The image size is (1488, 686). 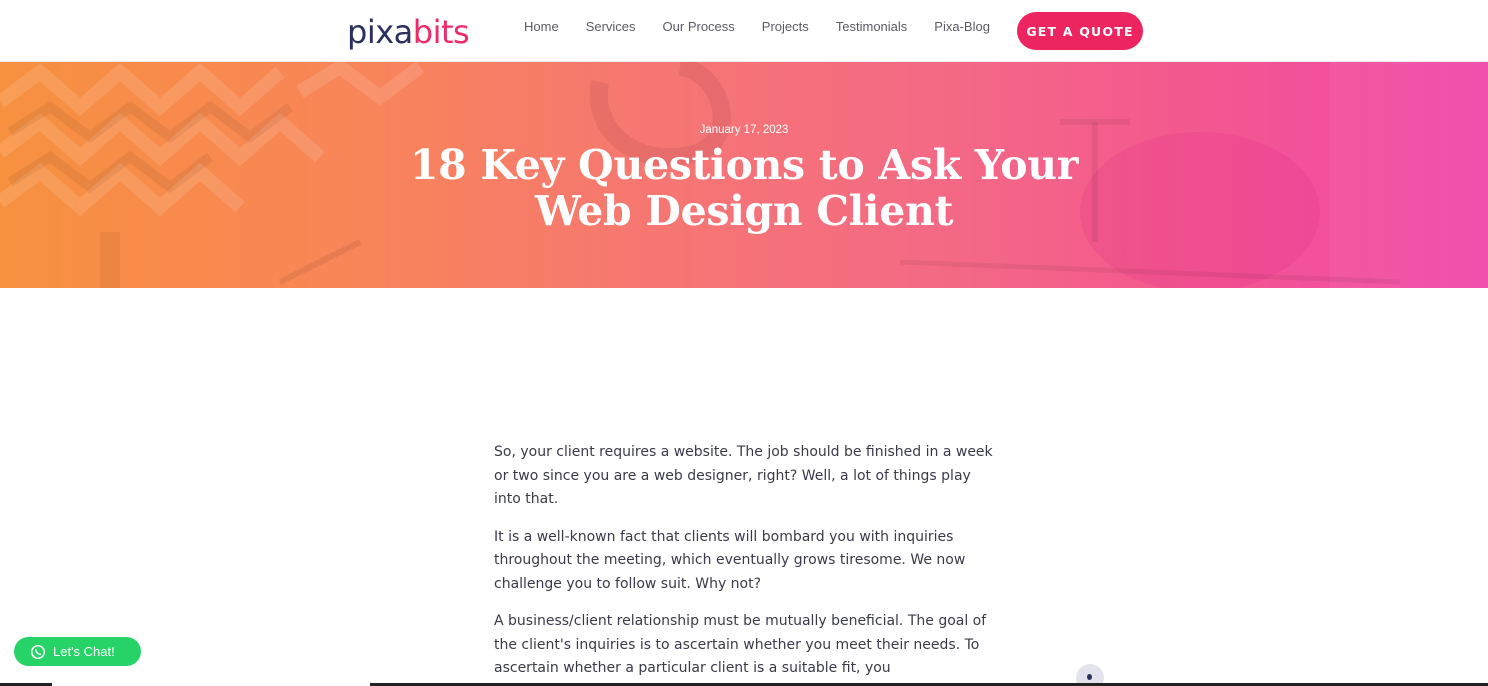 What do you see at coordinates (541, 27) in the screenshot?
I see `nav-home: Home` at bounding box center [541, 27].